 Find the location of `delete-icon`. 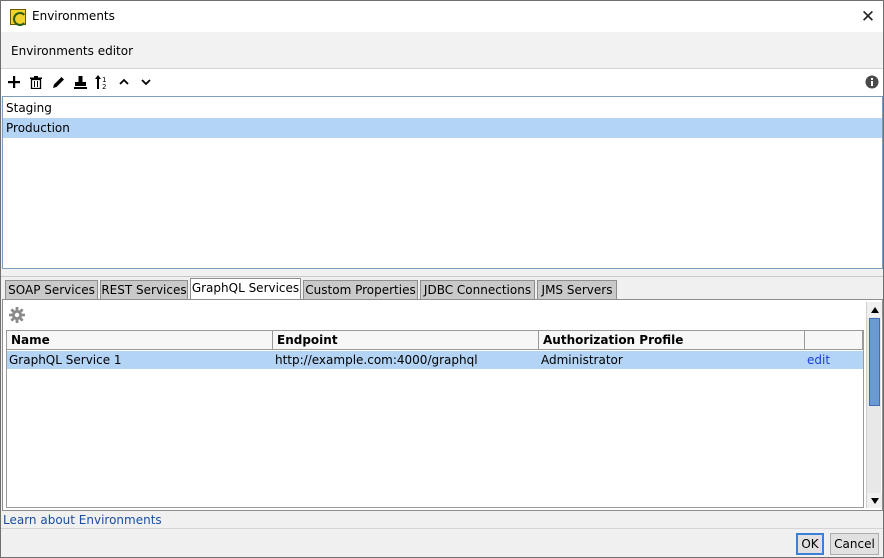

delete-icon is located at coordinates (36, 82).